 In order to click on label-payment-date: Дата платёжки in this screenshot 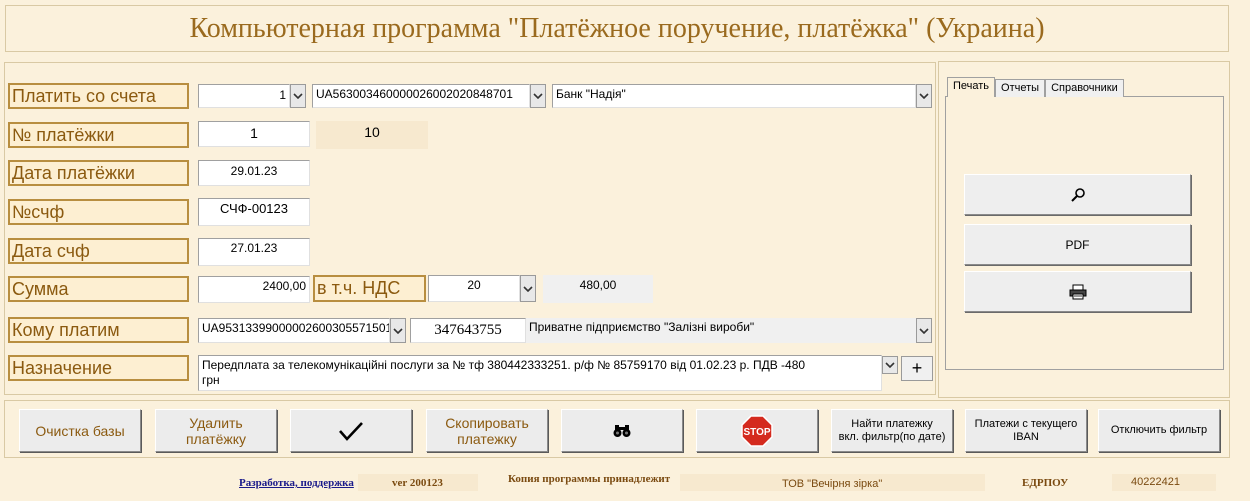, I will do `click(98, 173)`.